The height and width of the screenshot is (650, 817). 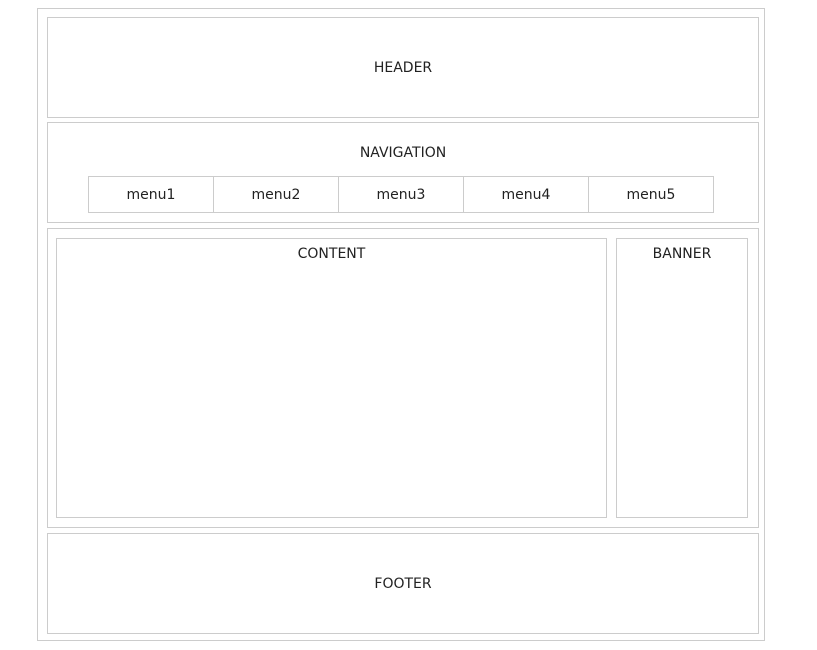 What do you see at coordinates (682, 378) in the screenshot?
I see `banner-panel: BANNER` at bounding box center [682, 378].